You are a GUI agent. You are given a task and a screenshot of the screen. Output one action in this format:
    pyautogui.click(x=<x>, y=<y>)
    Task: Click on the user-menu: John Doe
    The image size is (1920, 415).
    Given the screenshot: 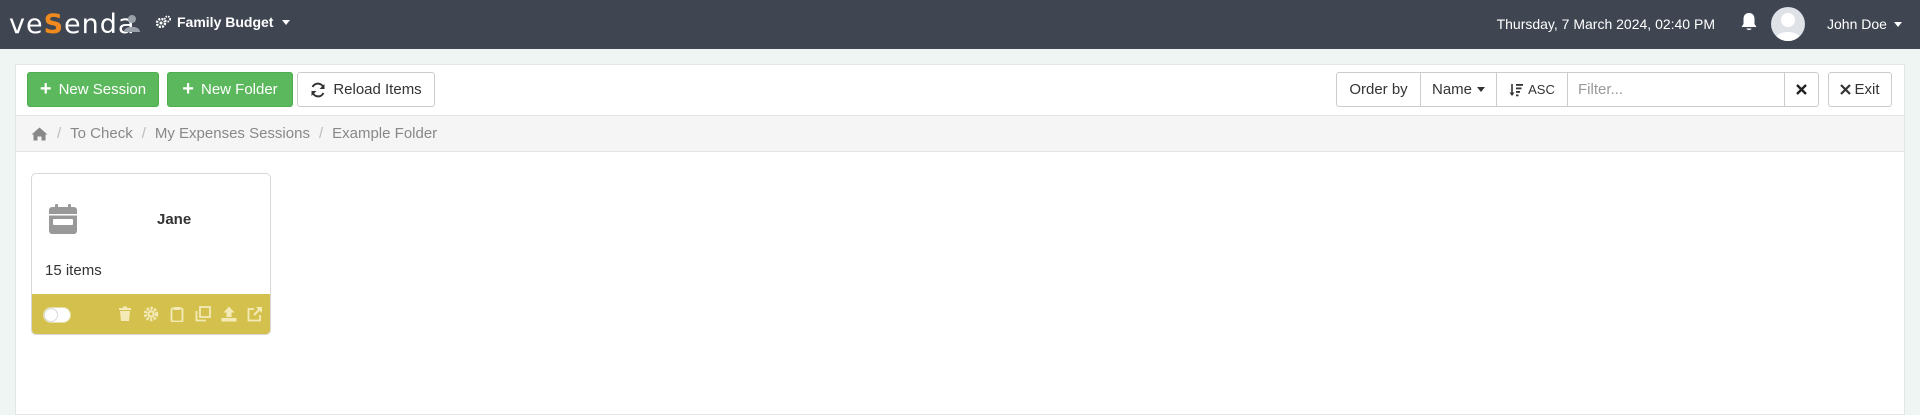 What is the action you would take?
    pyautogui.click(x=1864, y=24)
    